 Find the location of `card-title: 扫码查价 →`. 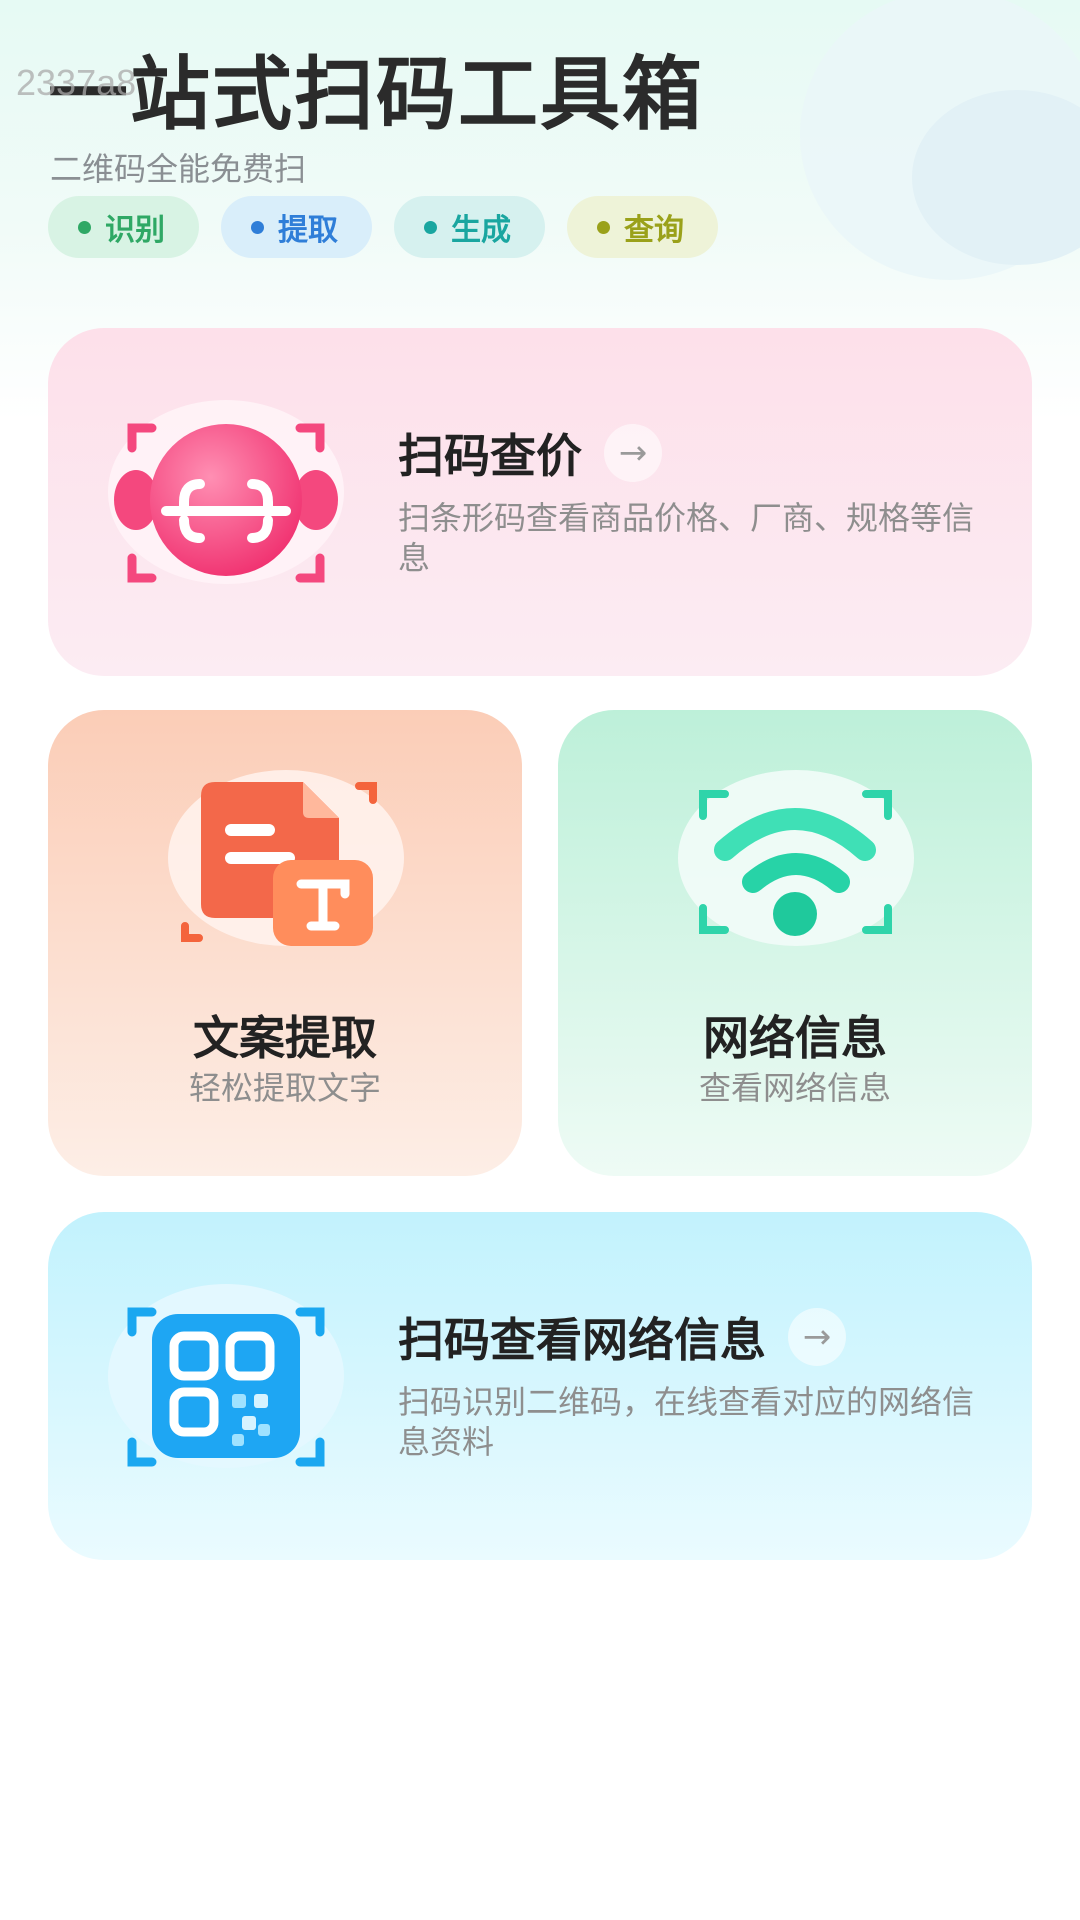

card-title: 扫码查价 → is located at coordinates (530, 453).